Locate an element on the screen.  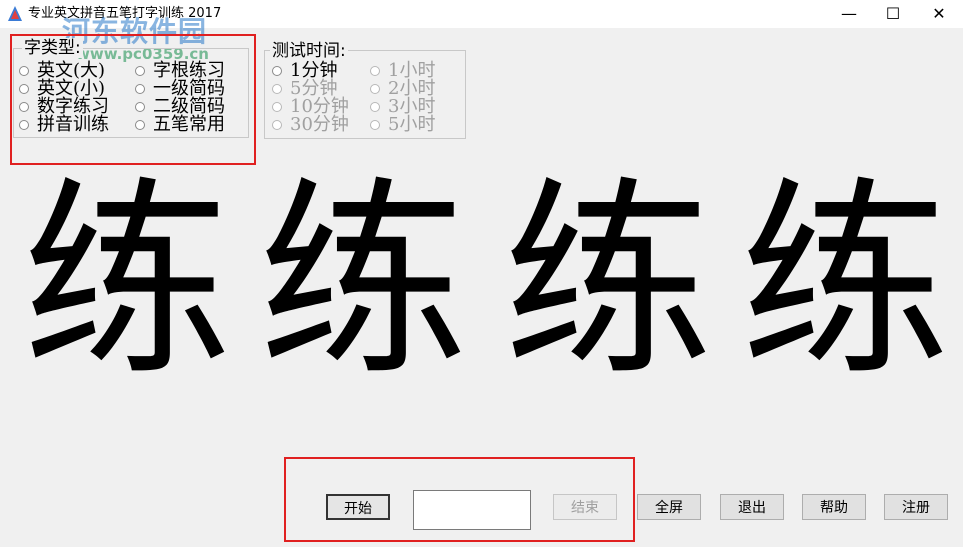
radio-time-5hour: 5小时 is located at coordinates (402, 125).